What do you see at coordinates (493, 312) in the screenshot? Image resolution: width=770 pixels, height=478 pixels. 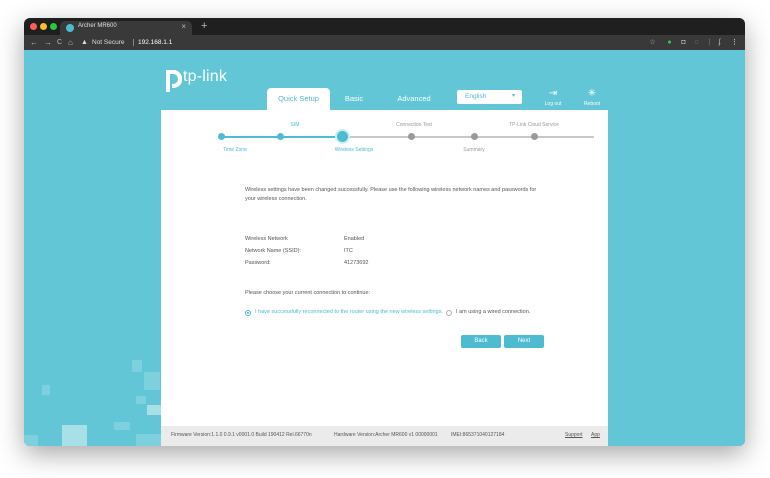 I see `radio-wired-label: I am using a wired connection.` at bounding box center [493, 312].